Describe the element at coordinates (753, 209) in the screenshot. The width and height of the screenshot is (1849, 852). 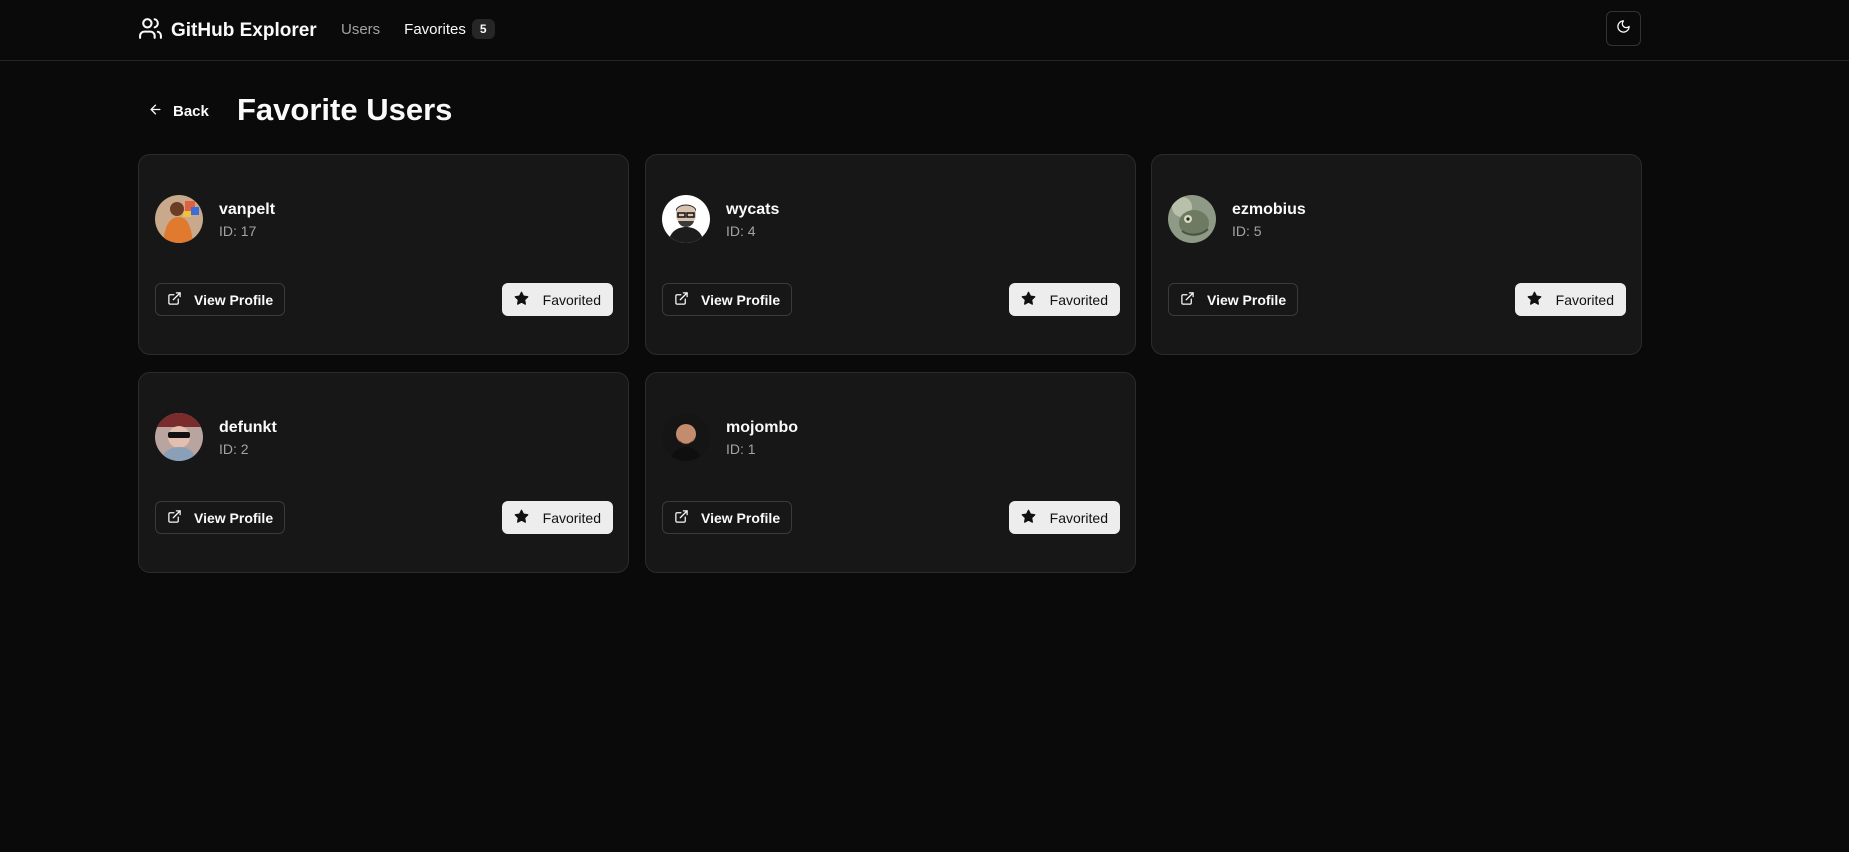
I see `username: wycats` at that location.